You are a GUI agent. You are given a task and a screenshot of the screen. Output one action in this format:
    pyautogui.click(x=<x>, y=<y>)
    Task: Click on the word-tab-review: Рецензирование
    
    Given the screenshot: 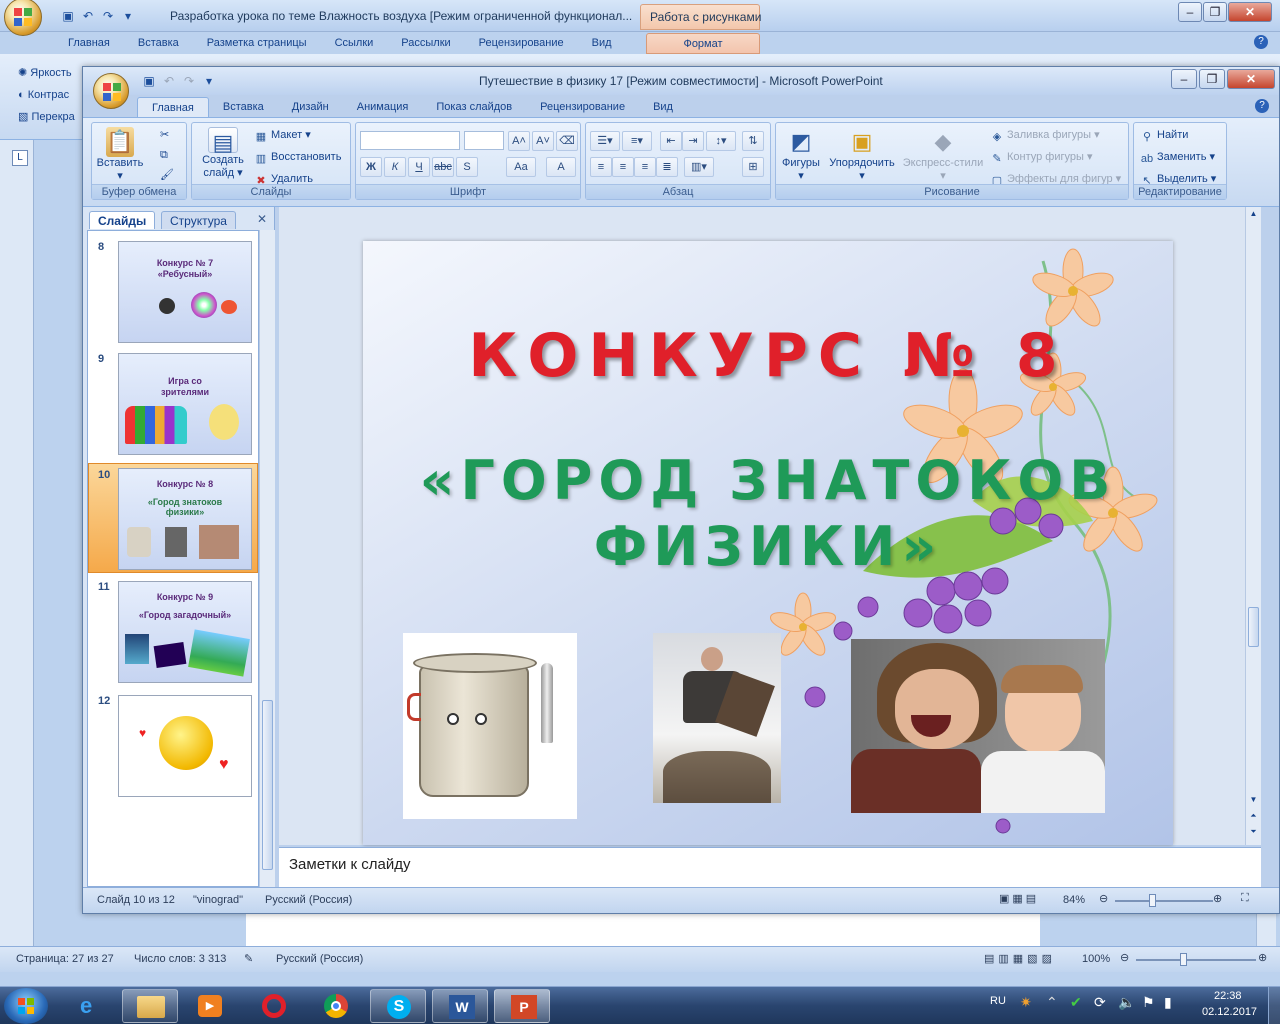 What is the action you would take?
    pyautogui.click(x=521, y=43)
    